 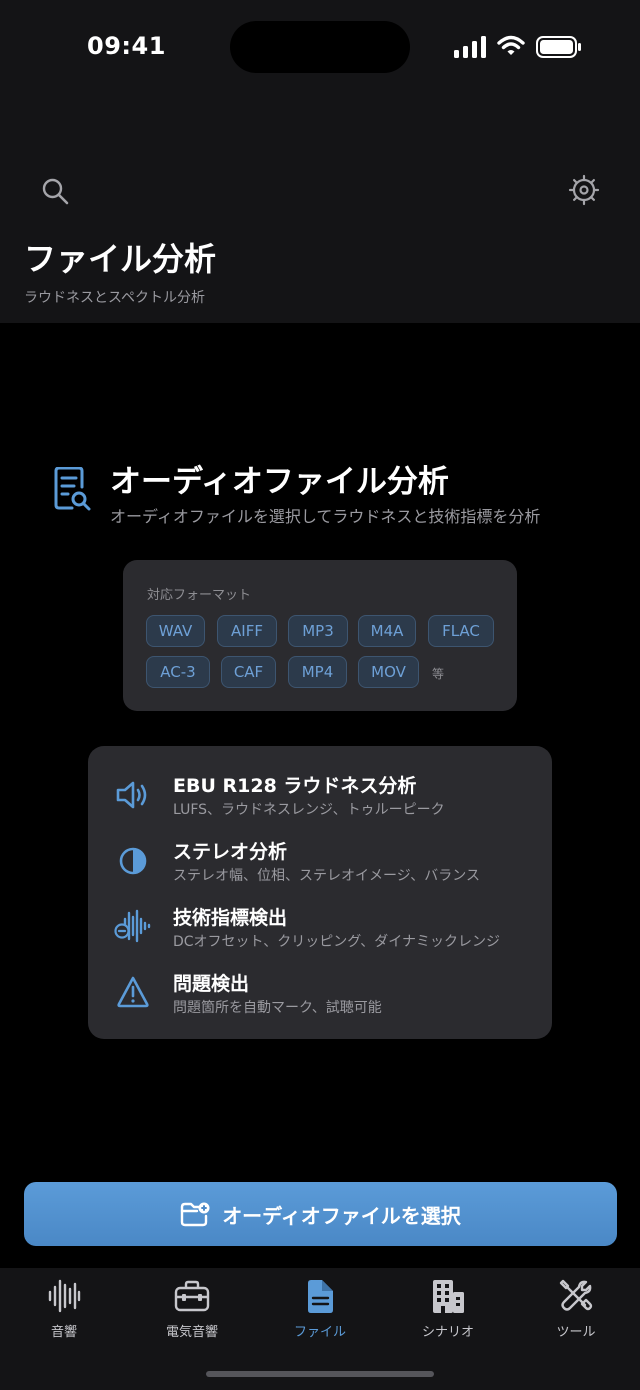 I want to click on format-chip: AIFF, so click(x=247, y=631).